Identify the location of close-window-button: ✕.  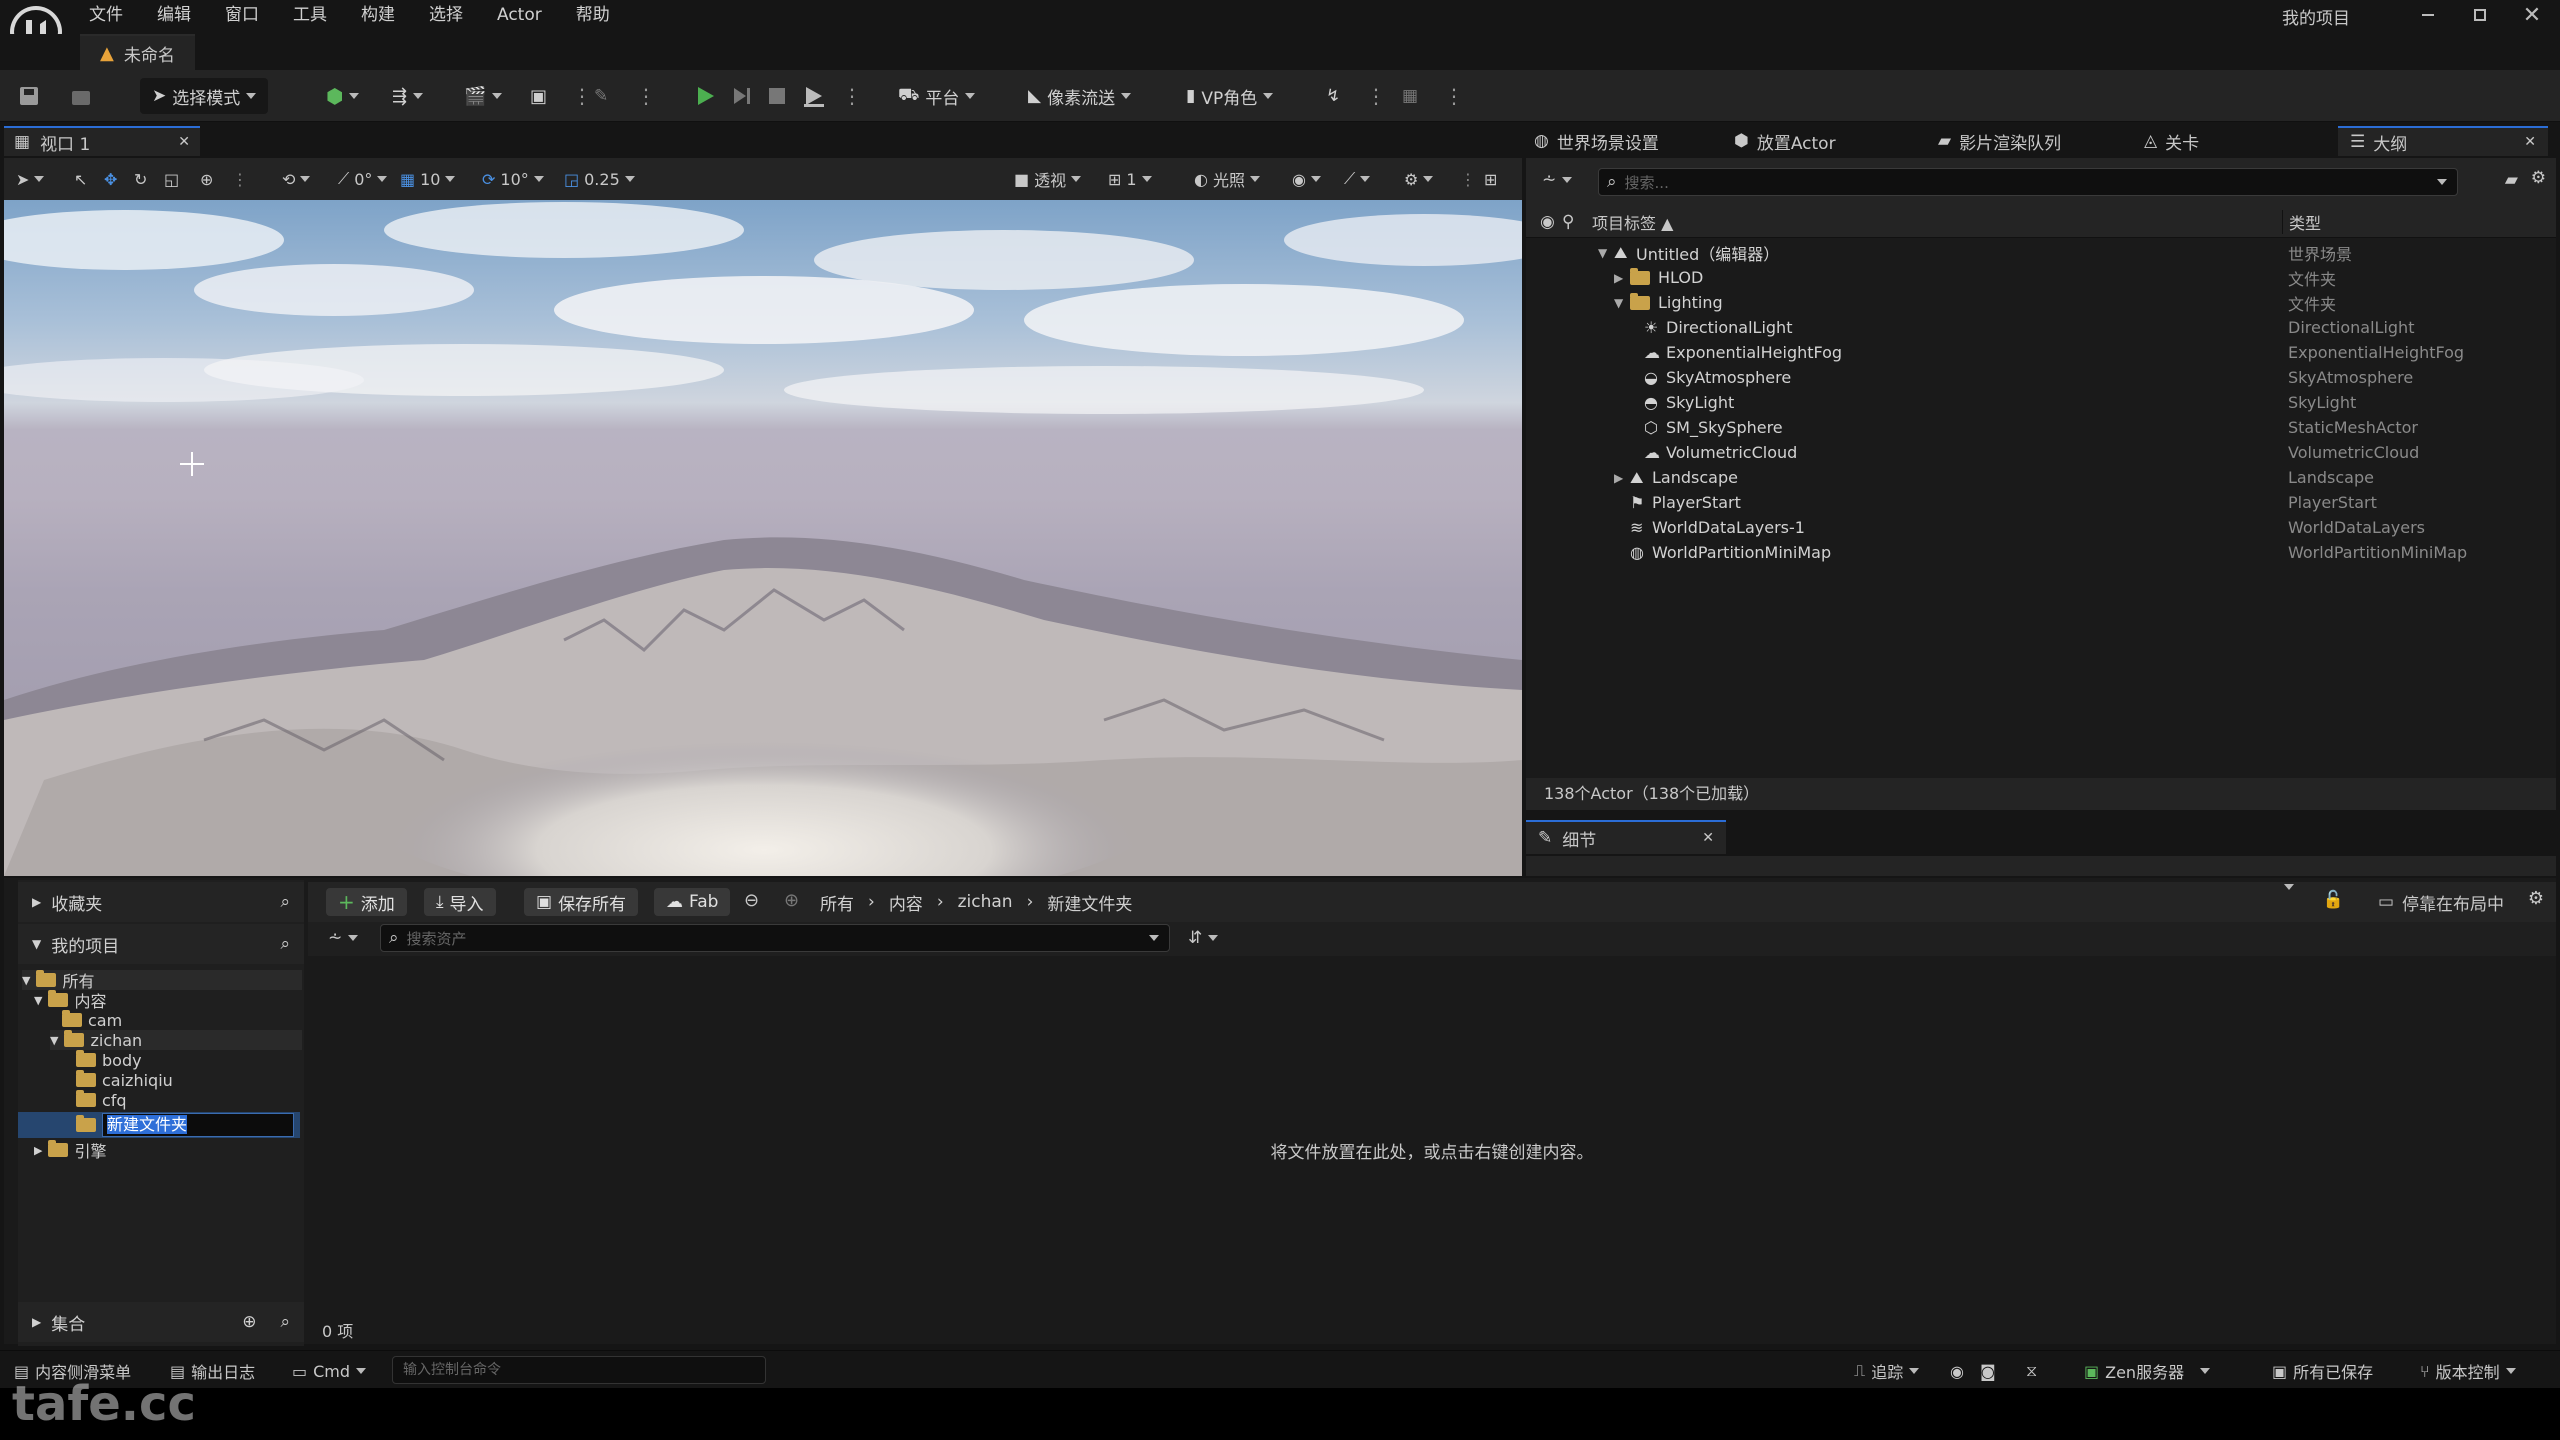
(2532, 15).